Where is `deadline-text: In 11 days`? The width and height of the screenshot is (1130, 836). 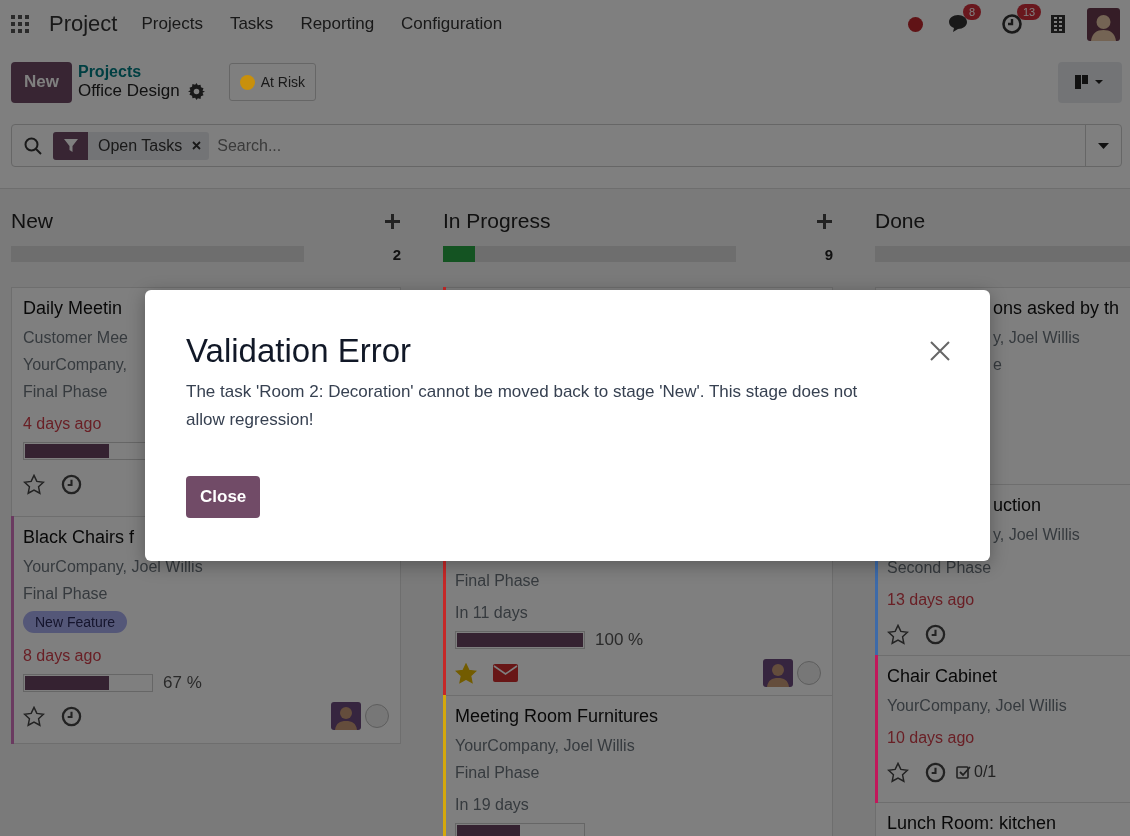 deadline-text: In 11 days is located at coordinates (491, 613).